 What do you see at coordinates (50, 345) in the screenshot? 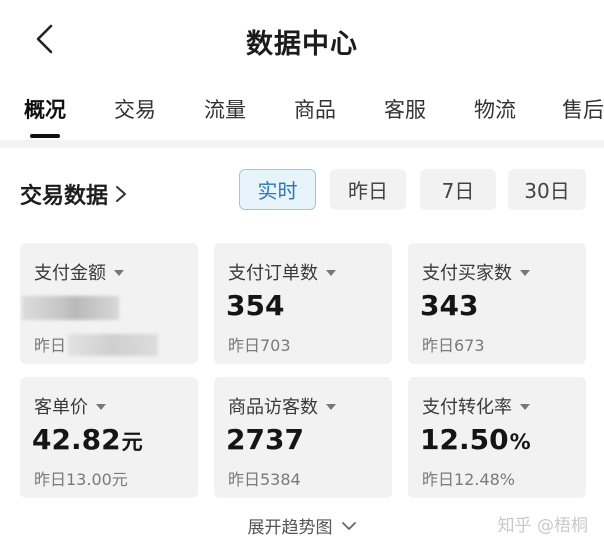
I see `metric-comparison: 昨日` at bounding box center [50, 345].